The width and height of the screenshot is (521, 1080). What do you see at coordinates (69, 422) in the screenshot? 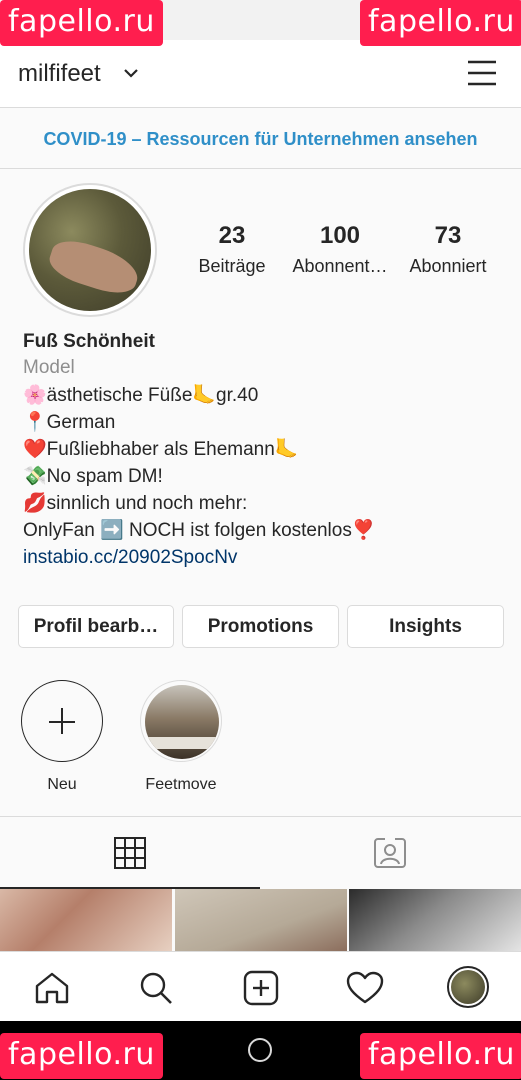
I see `bio-line: 📍German` at bounding box center [69, 422].